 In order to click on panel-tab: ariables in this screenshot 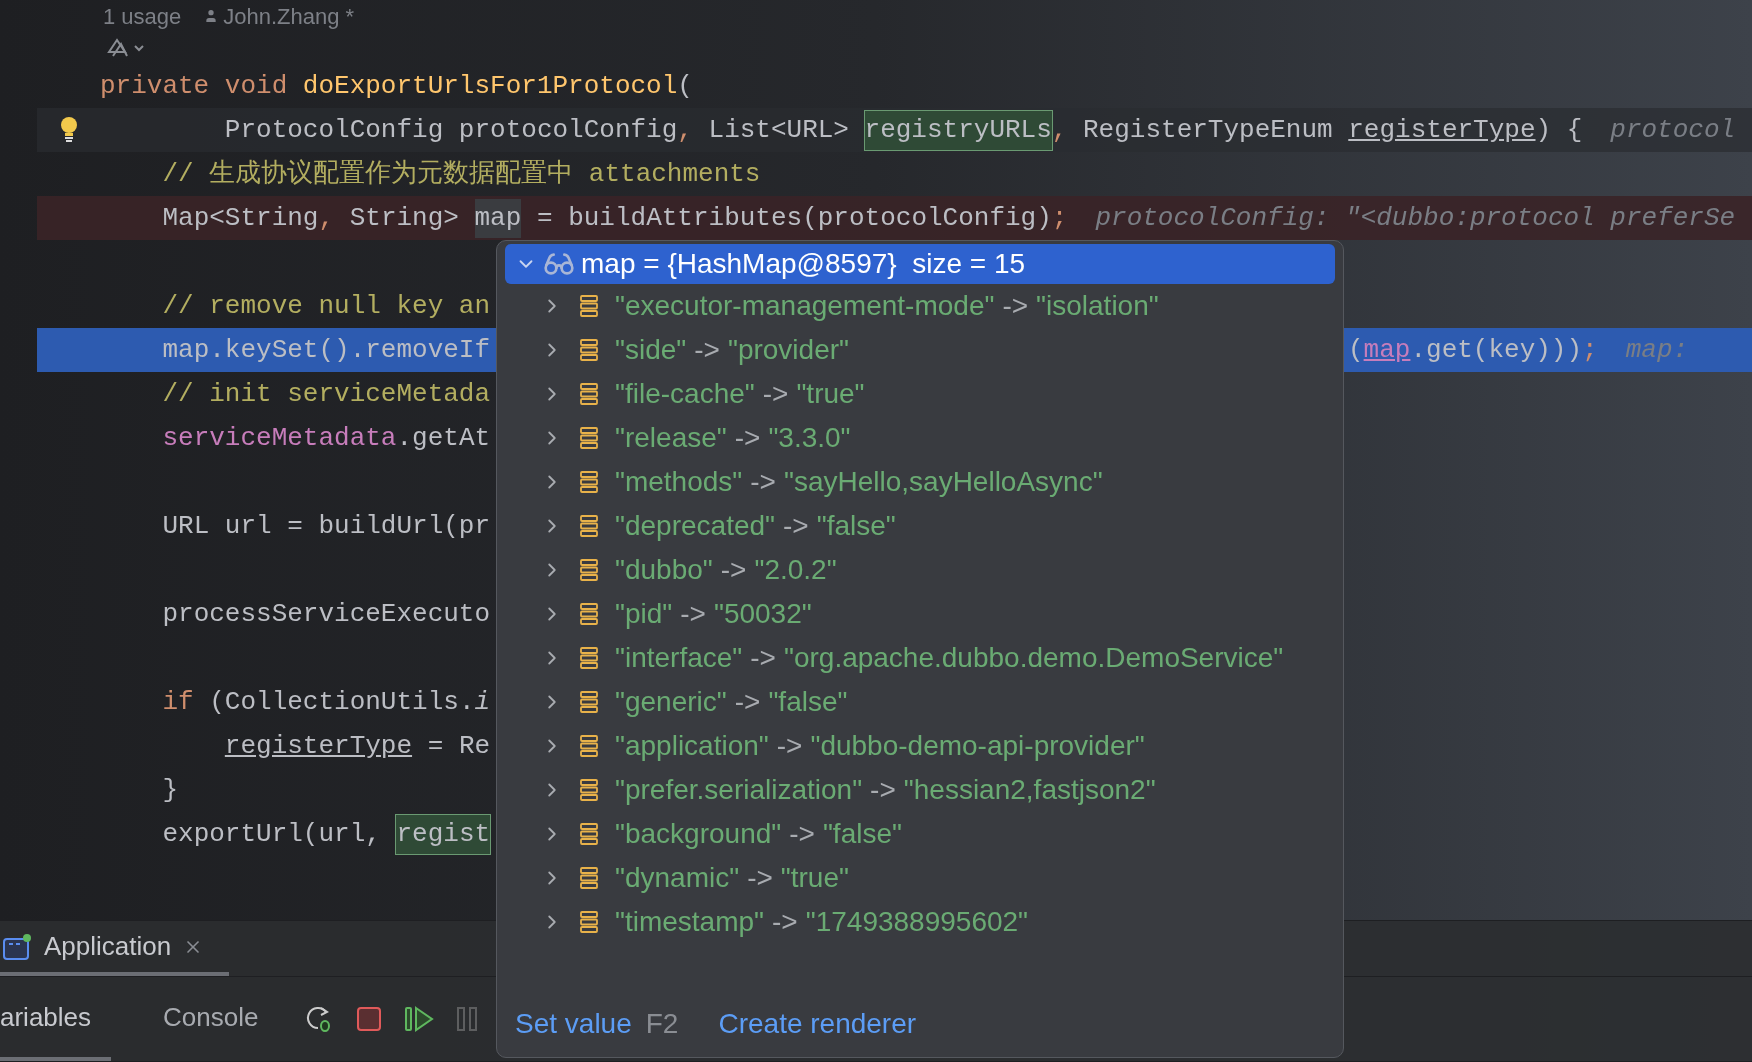, I will do `click(56, 1019)`.